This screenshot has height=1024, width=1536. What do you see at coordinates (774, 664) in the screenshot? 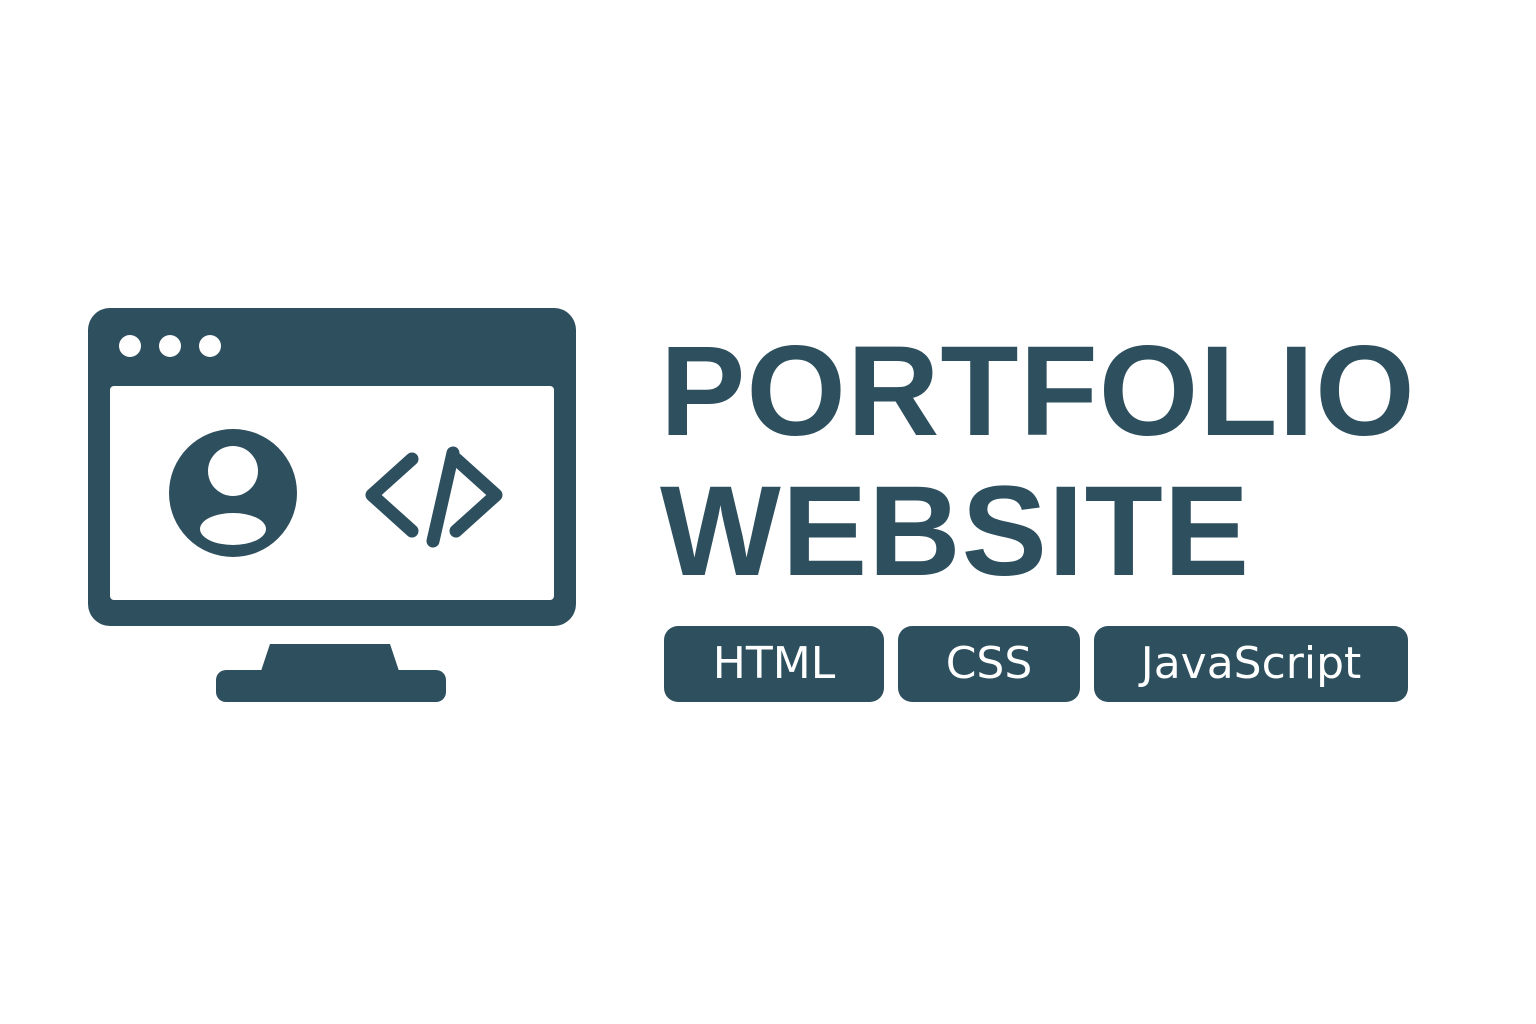
I see `tag-html: HTML` at bounding box center [774, 664].